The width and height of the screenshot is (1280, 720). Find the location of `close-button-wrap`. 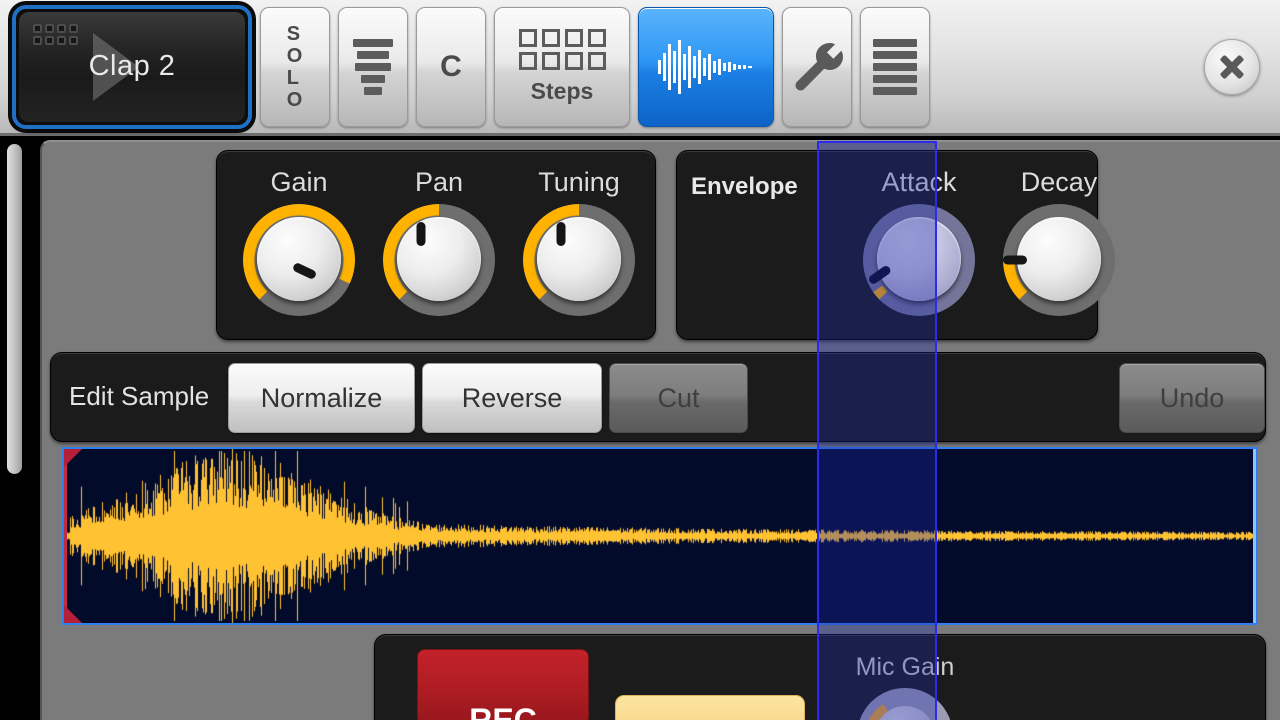

close-button-wrap is located at coordinates (1232, 66).